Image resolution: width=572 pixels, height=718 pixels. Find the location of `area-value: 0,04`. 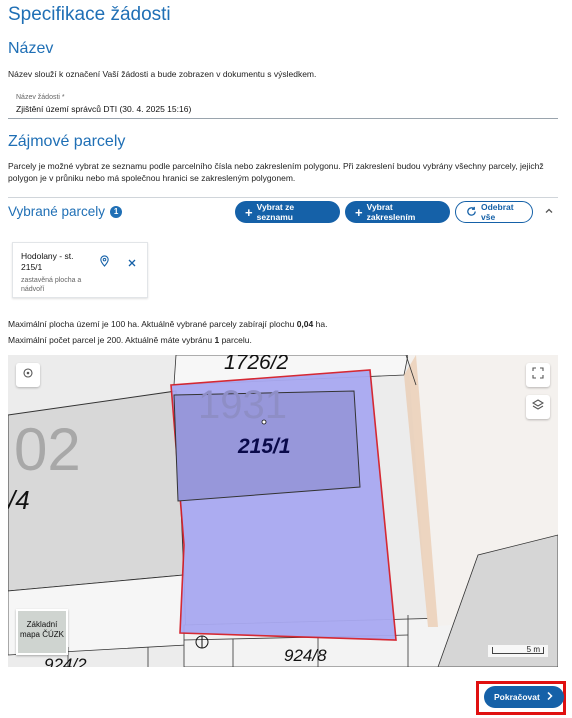

area-value: 0,04 is located at coordinates (305, 324).